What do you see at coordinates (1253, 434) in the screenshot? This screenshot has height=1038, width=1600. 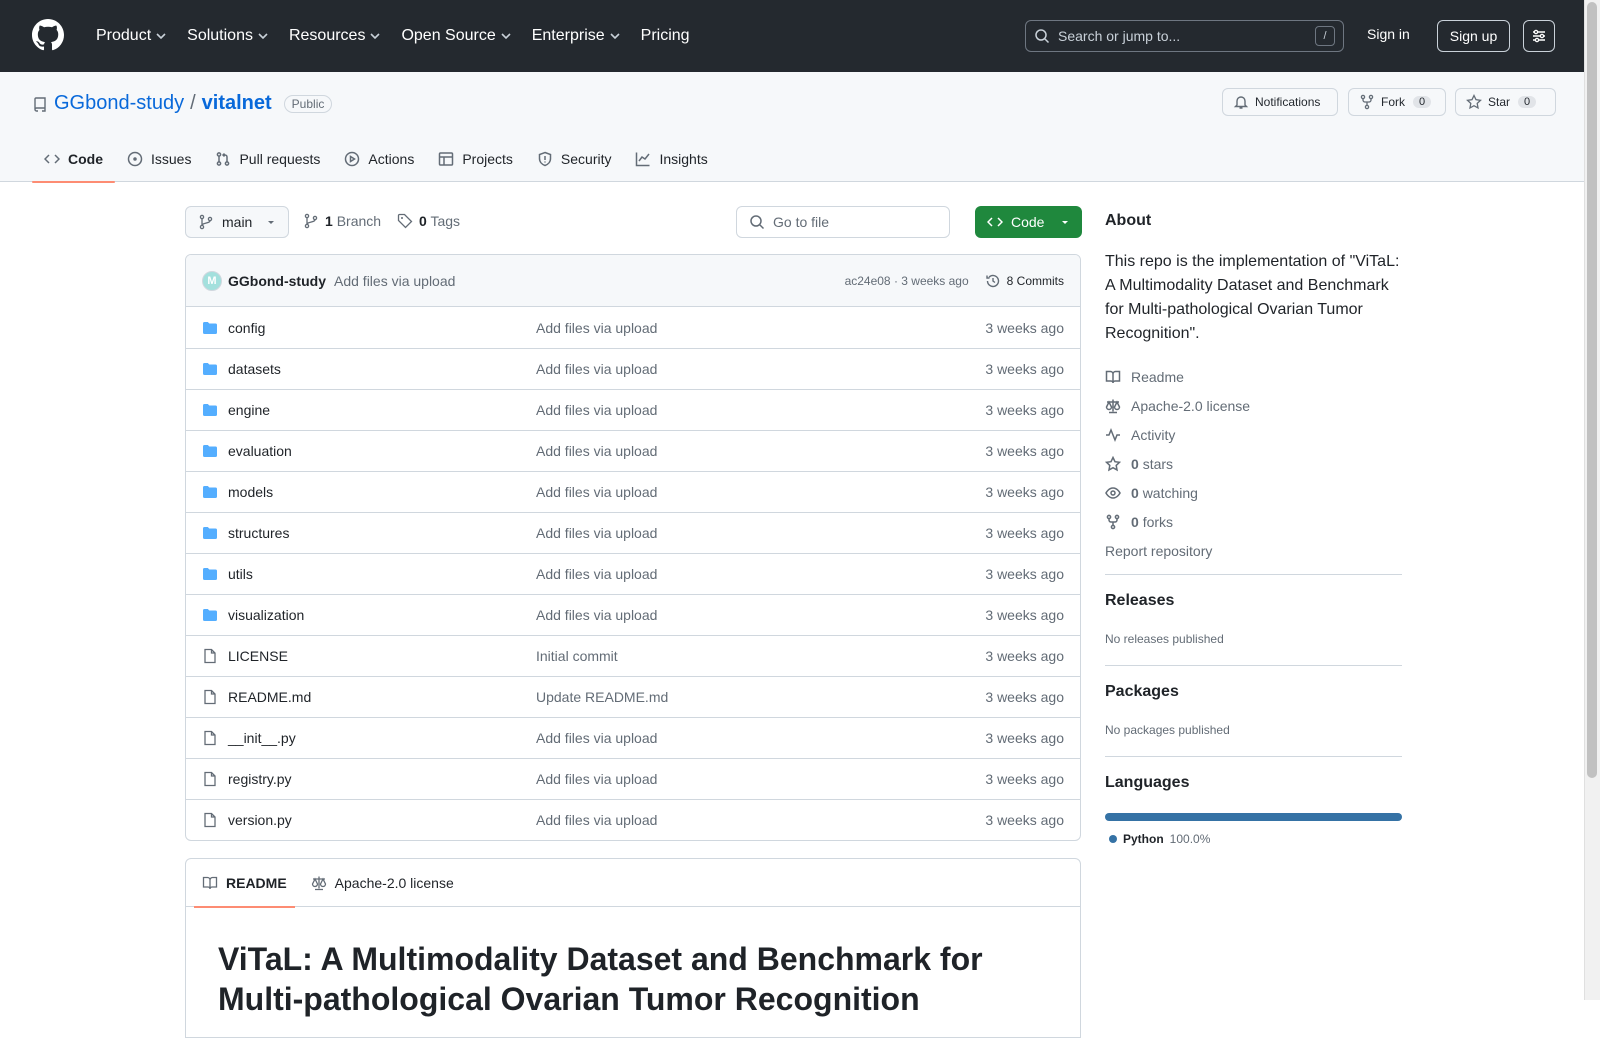 I see `activity-link: Activity` at bounding box center [1253, 434].